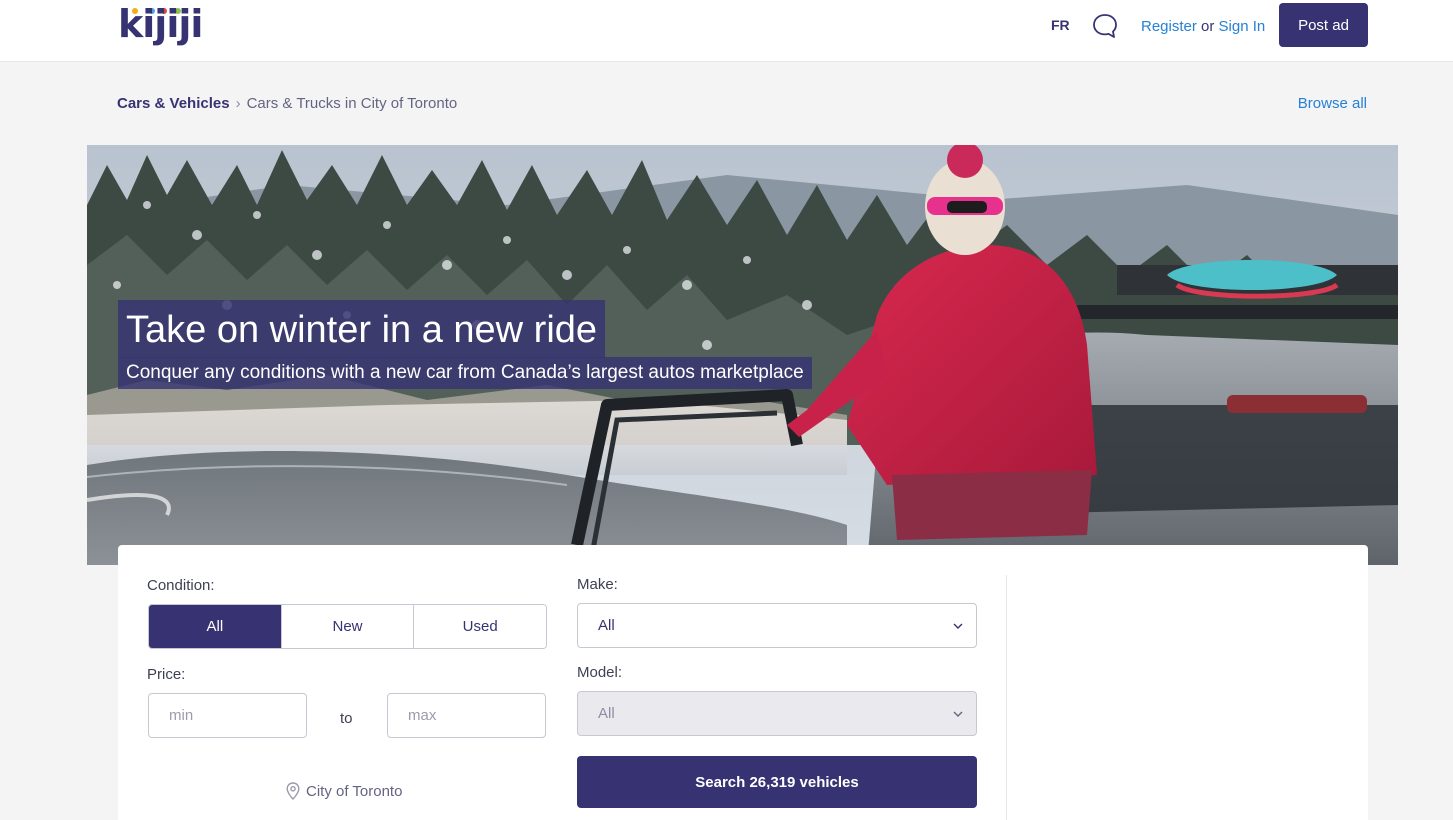 The width and height of the screenshot is (1453, 820). Describe the element at coordinates (1169, 26) in the screenshot. I see `register-link: Register` at that location.